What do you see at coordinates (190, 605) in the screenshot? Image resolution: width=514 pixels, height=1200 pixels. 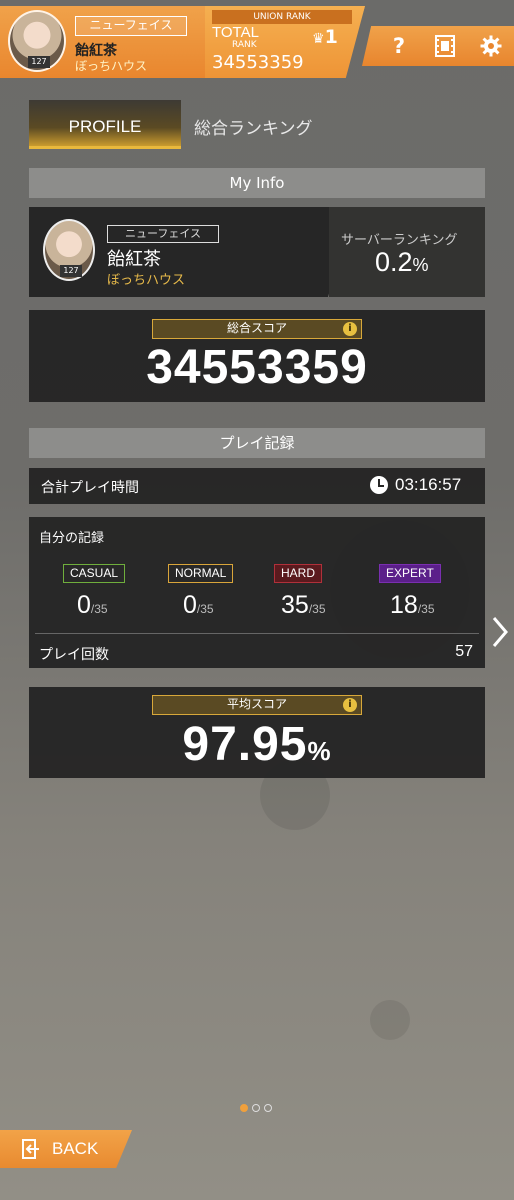 I see `normal-cleared: 0` at bounding box center [190, 605].